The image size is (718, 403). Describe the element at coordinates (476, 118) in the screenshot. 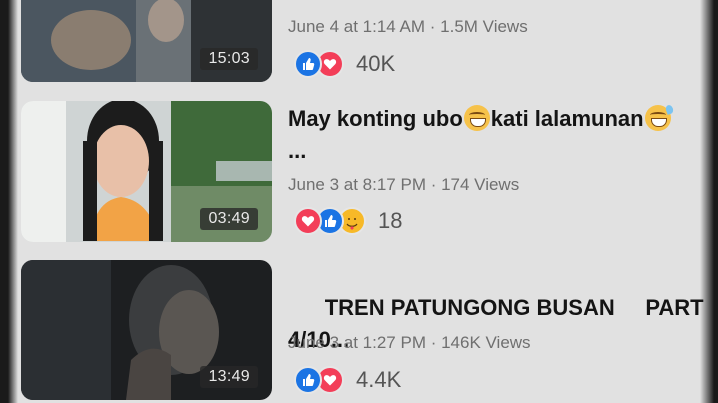

I see `grinning-face-emoji` at that location.